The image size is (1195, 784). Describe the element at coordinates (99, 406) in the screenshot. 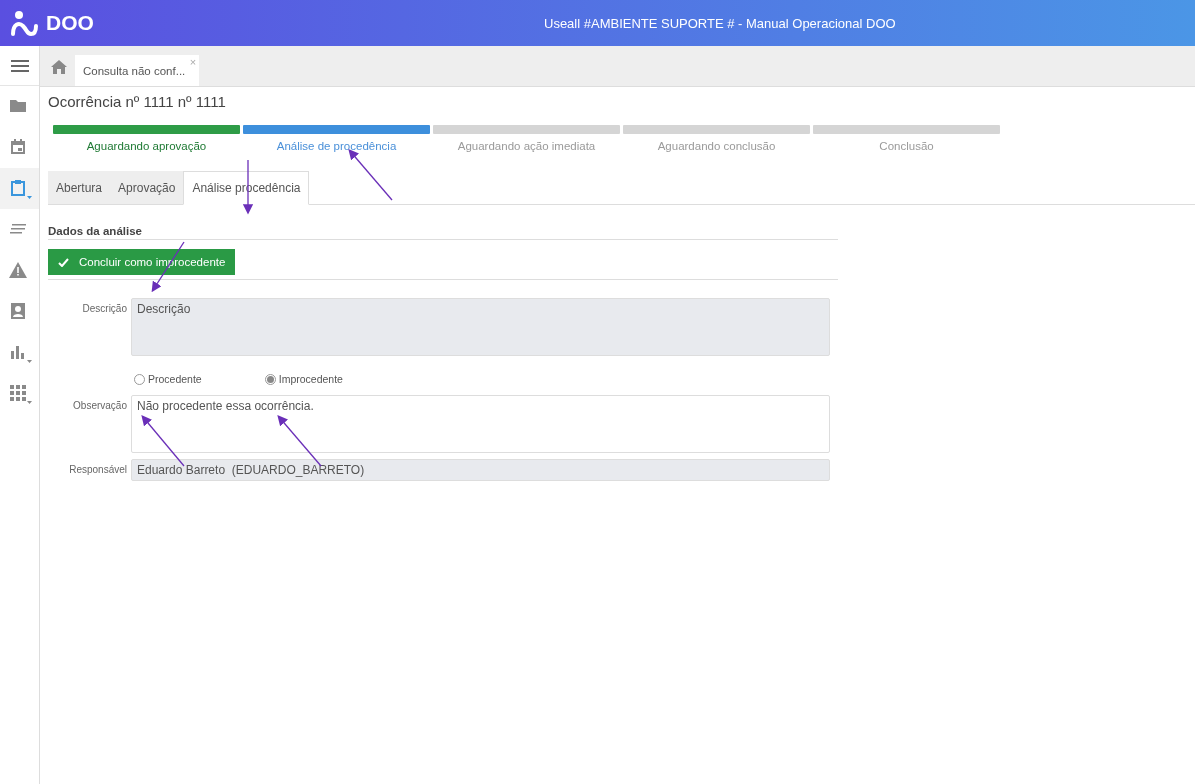

I see `field-label: Observação` at that location.